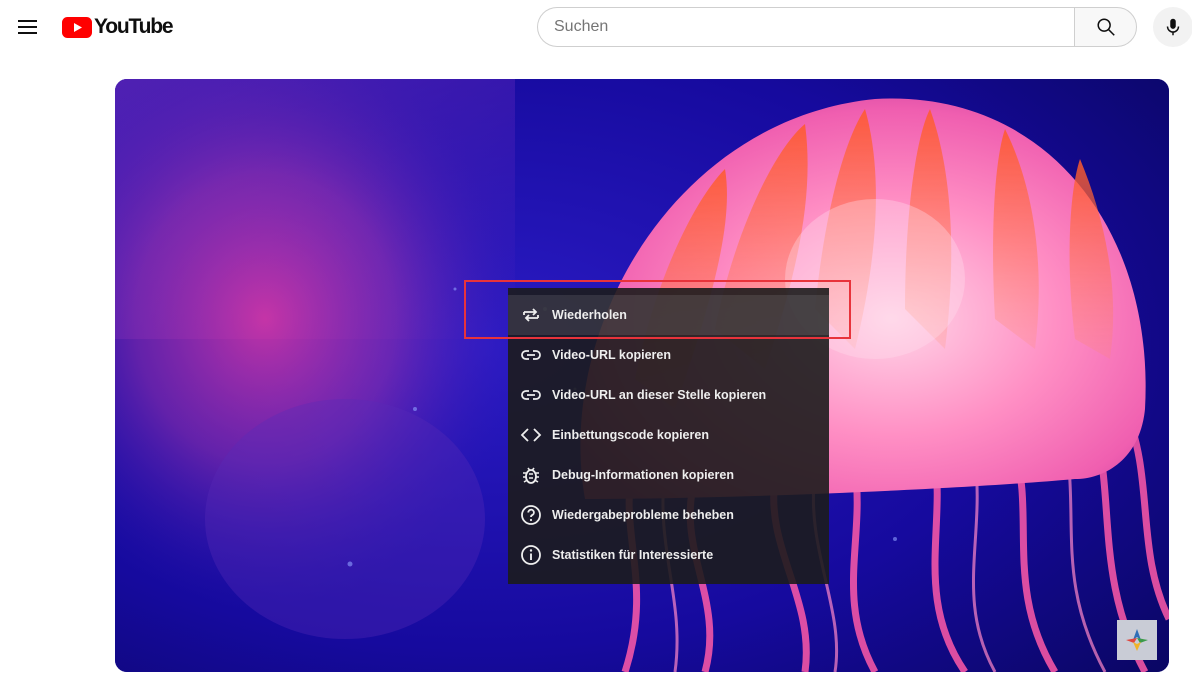 This screenshot has height=680, width=1192. What do you see at coordinates (531, 555) in the screenshot?
I see `info-icon` at bounding box center [531, 555].